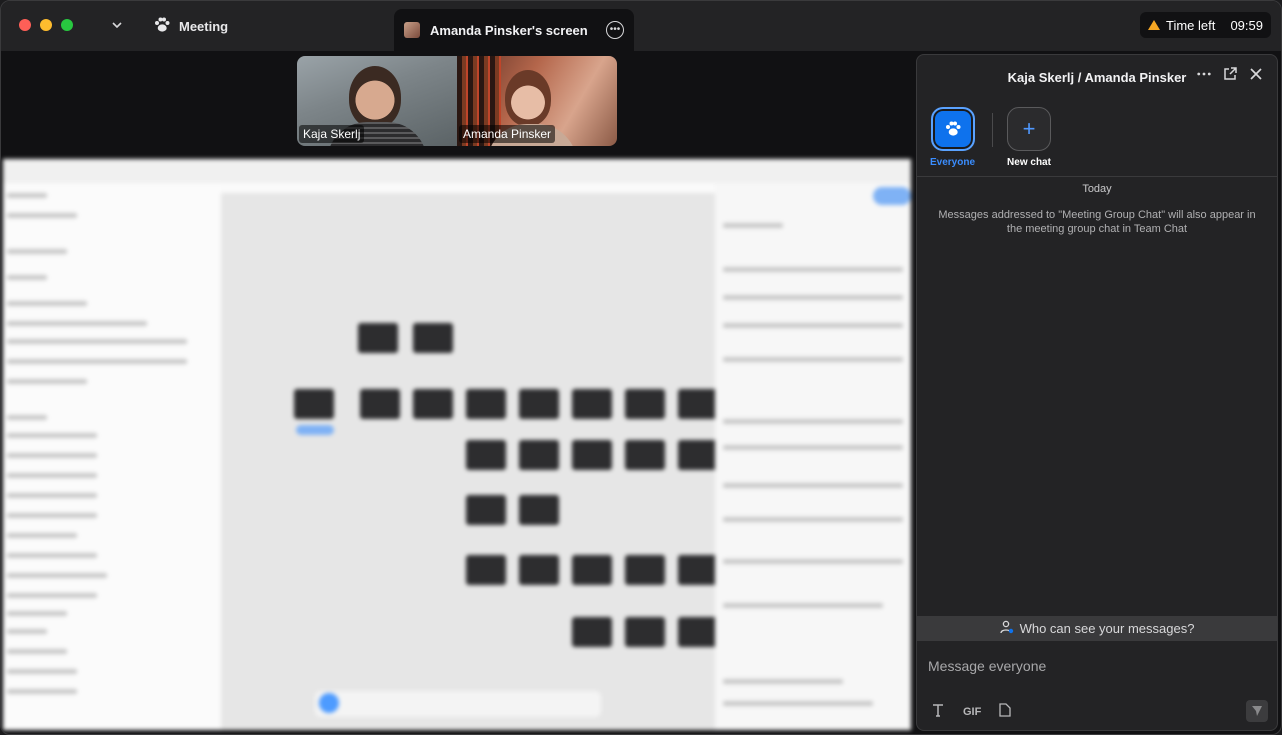 This screenshot has height=735, width=1282. What do you see at coordinates (315, 430) in the screenshot?
I see `blurred-selection` at bounding box center [315, 430].